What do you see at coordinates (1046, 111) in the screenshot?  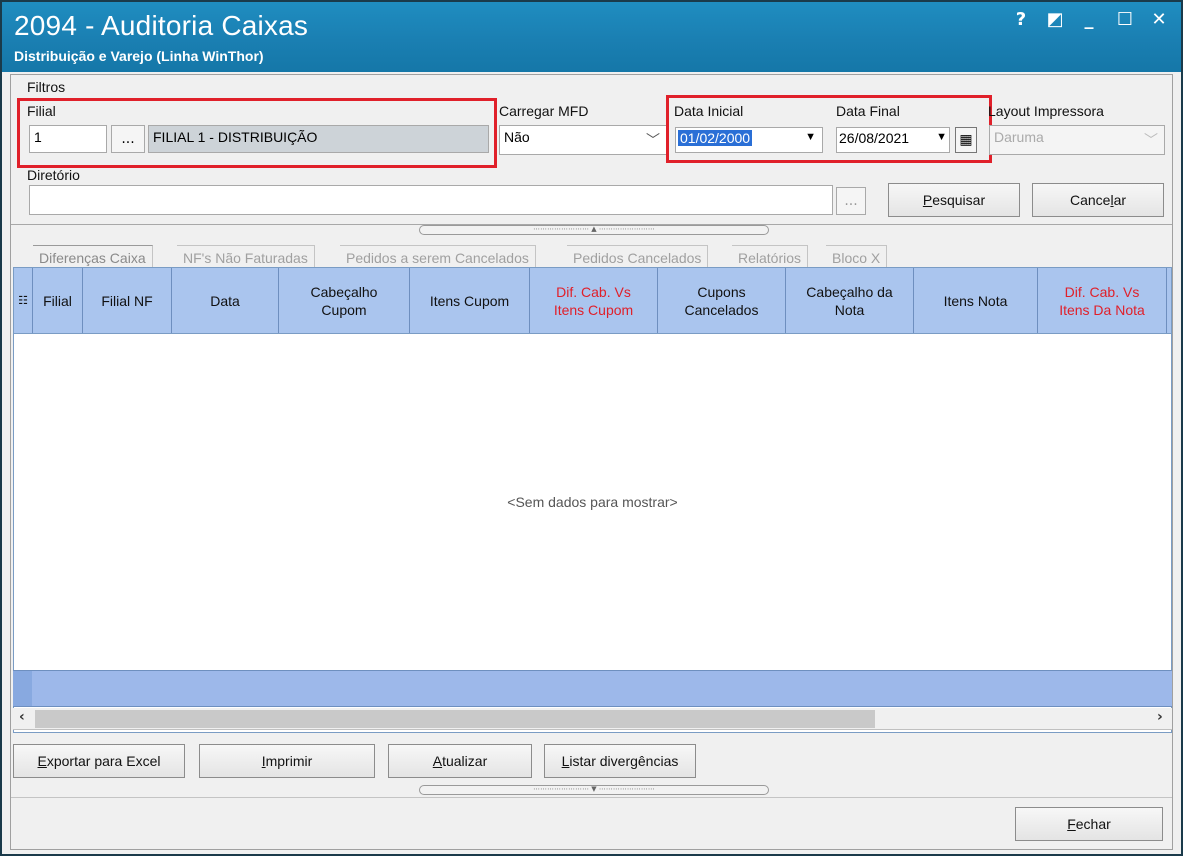 I see `layout-impressora-label: Layout Impressora` at bounding box center [1046, 111].